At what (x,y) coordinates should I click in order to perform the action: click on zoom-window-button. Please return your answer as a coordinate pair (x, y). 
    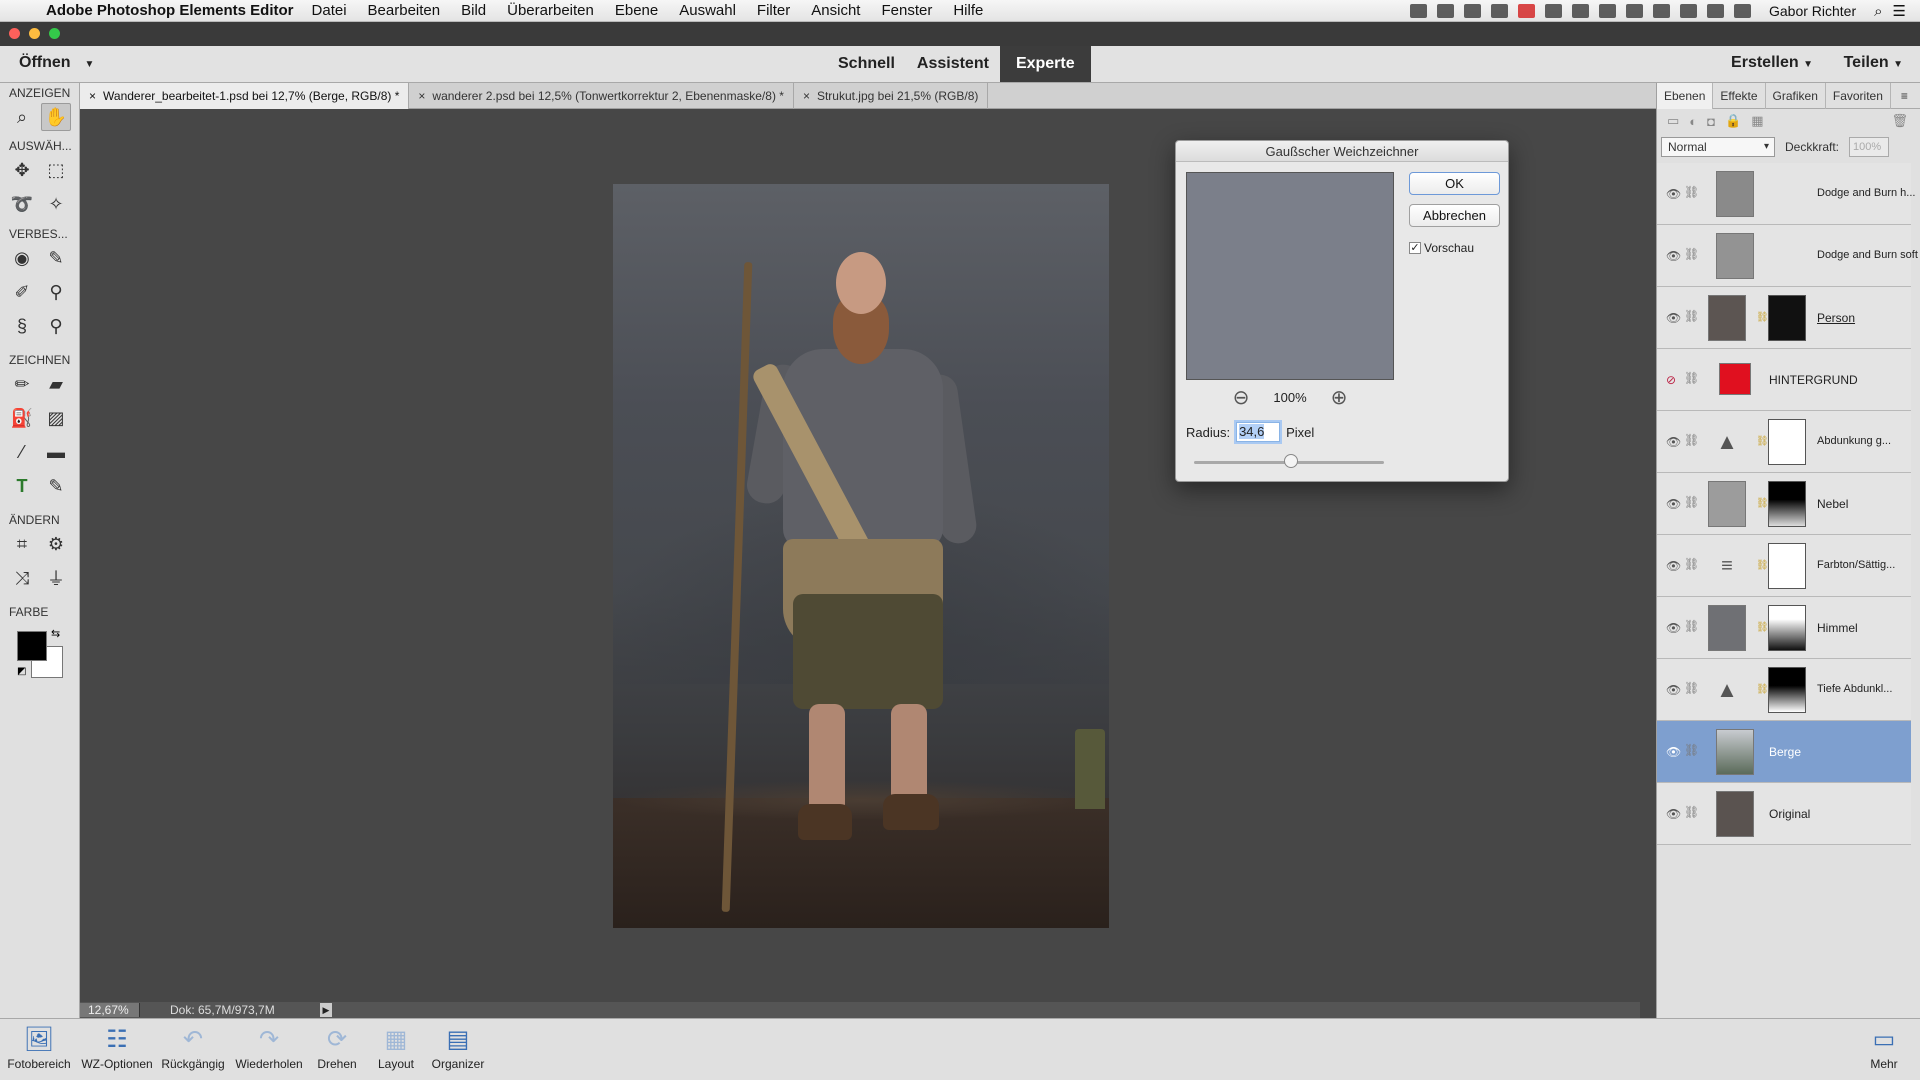
    Looking at the image, I should click on (54, 33).